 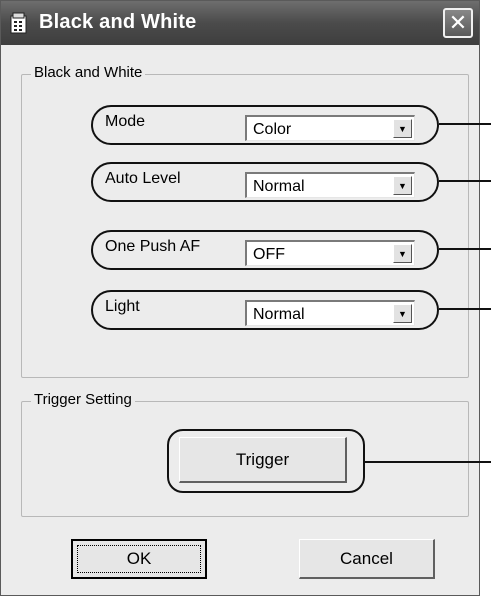 What do you see at coordinates (465, 181) in the screenshot?
I see `callout-line-auto-level` at bounding box center [465, 181].